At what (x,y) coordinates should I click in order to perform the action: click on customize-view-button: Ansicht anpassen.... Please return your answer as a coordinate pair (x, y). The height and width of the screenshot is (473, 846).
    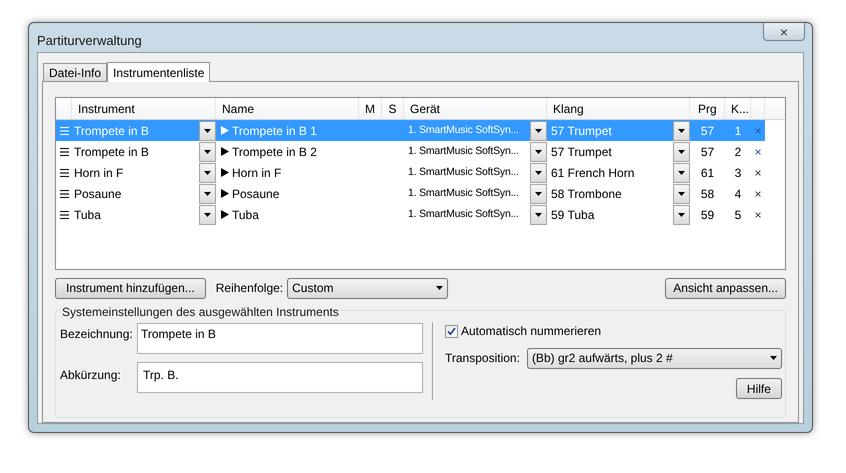
    Looking at the image, I should click on (725, 288).